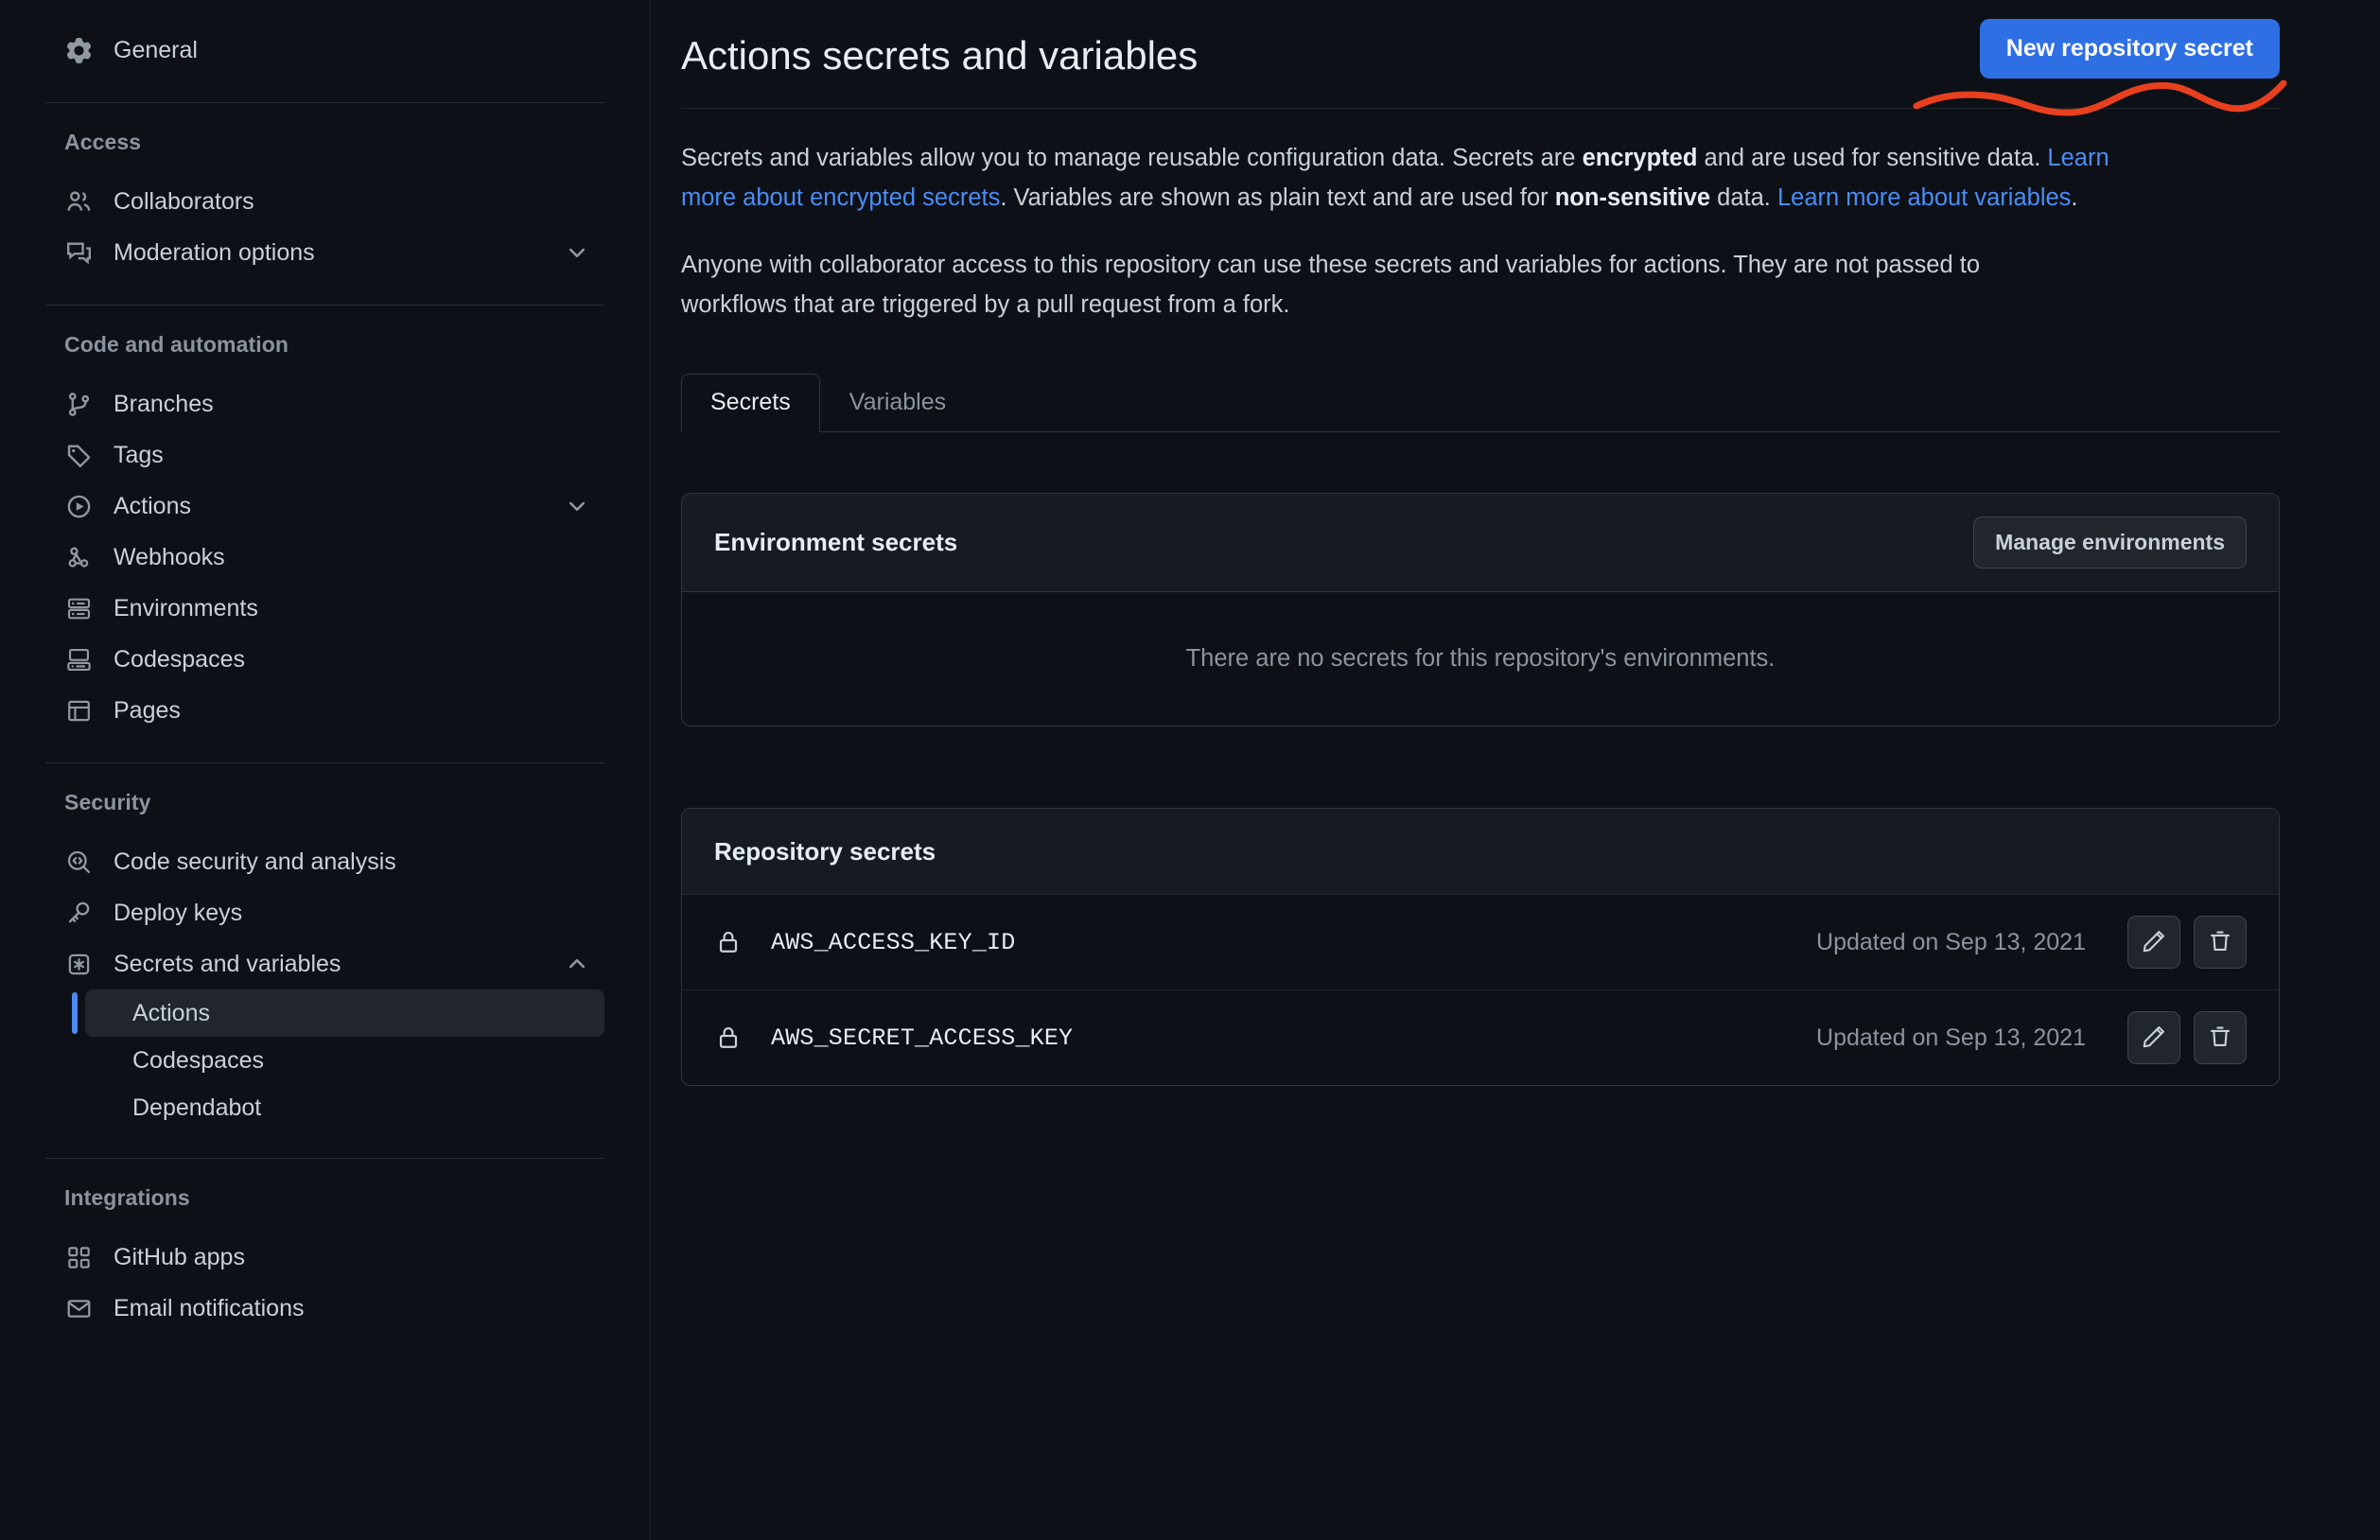 Image resolution: width=2380 pixels, height=1540 pixels. I want to click on sidebar-item-actions: Actions, so click(324, 507).